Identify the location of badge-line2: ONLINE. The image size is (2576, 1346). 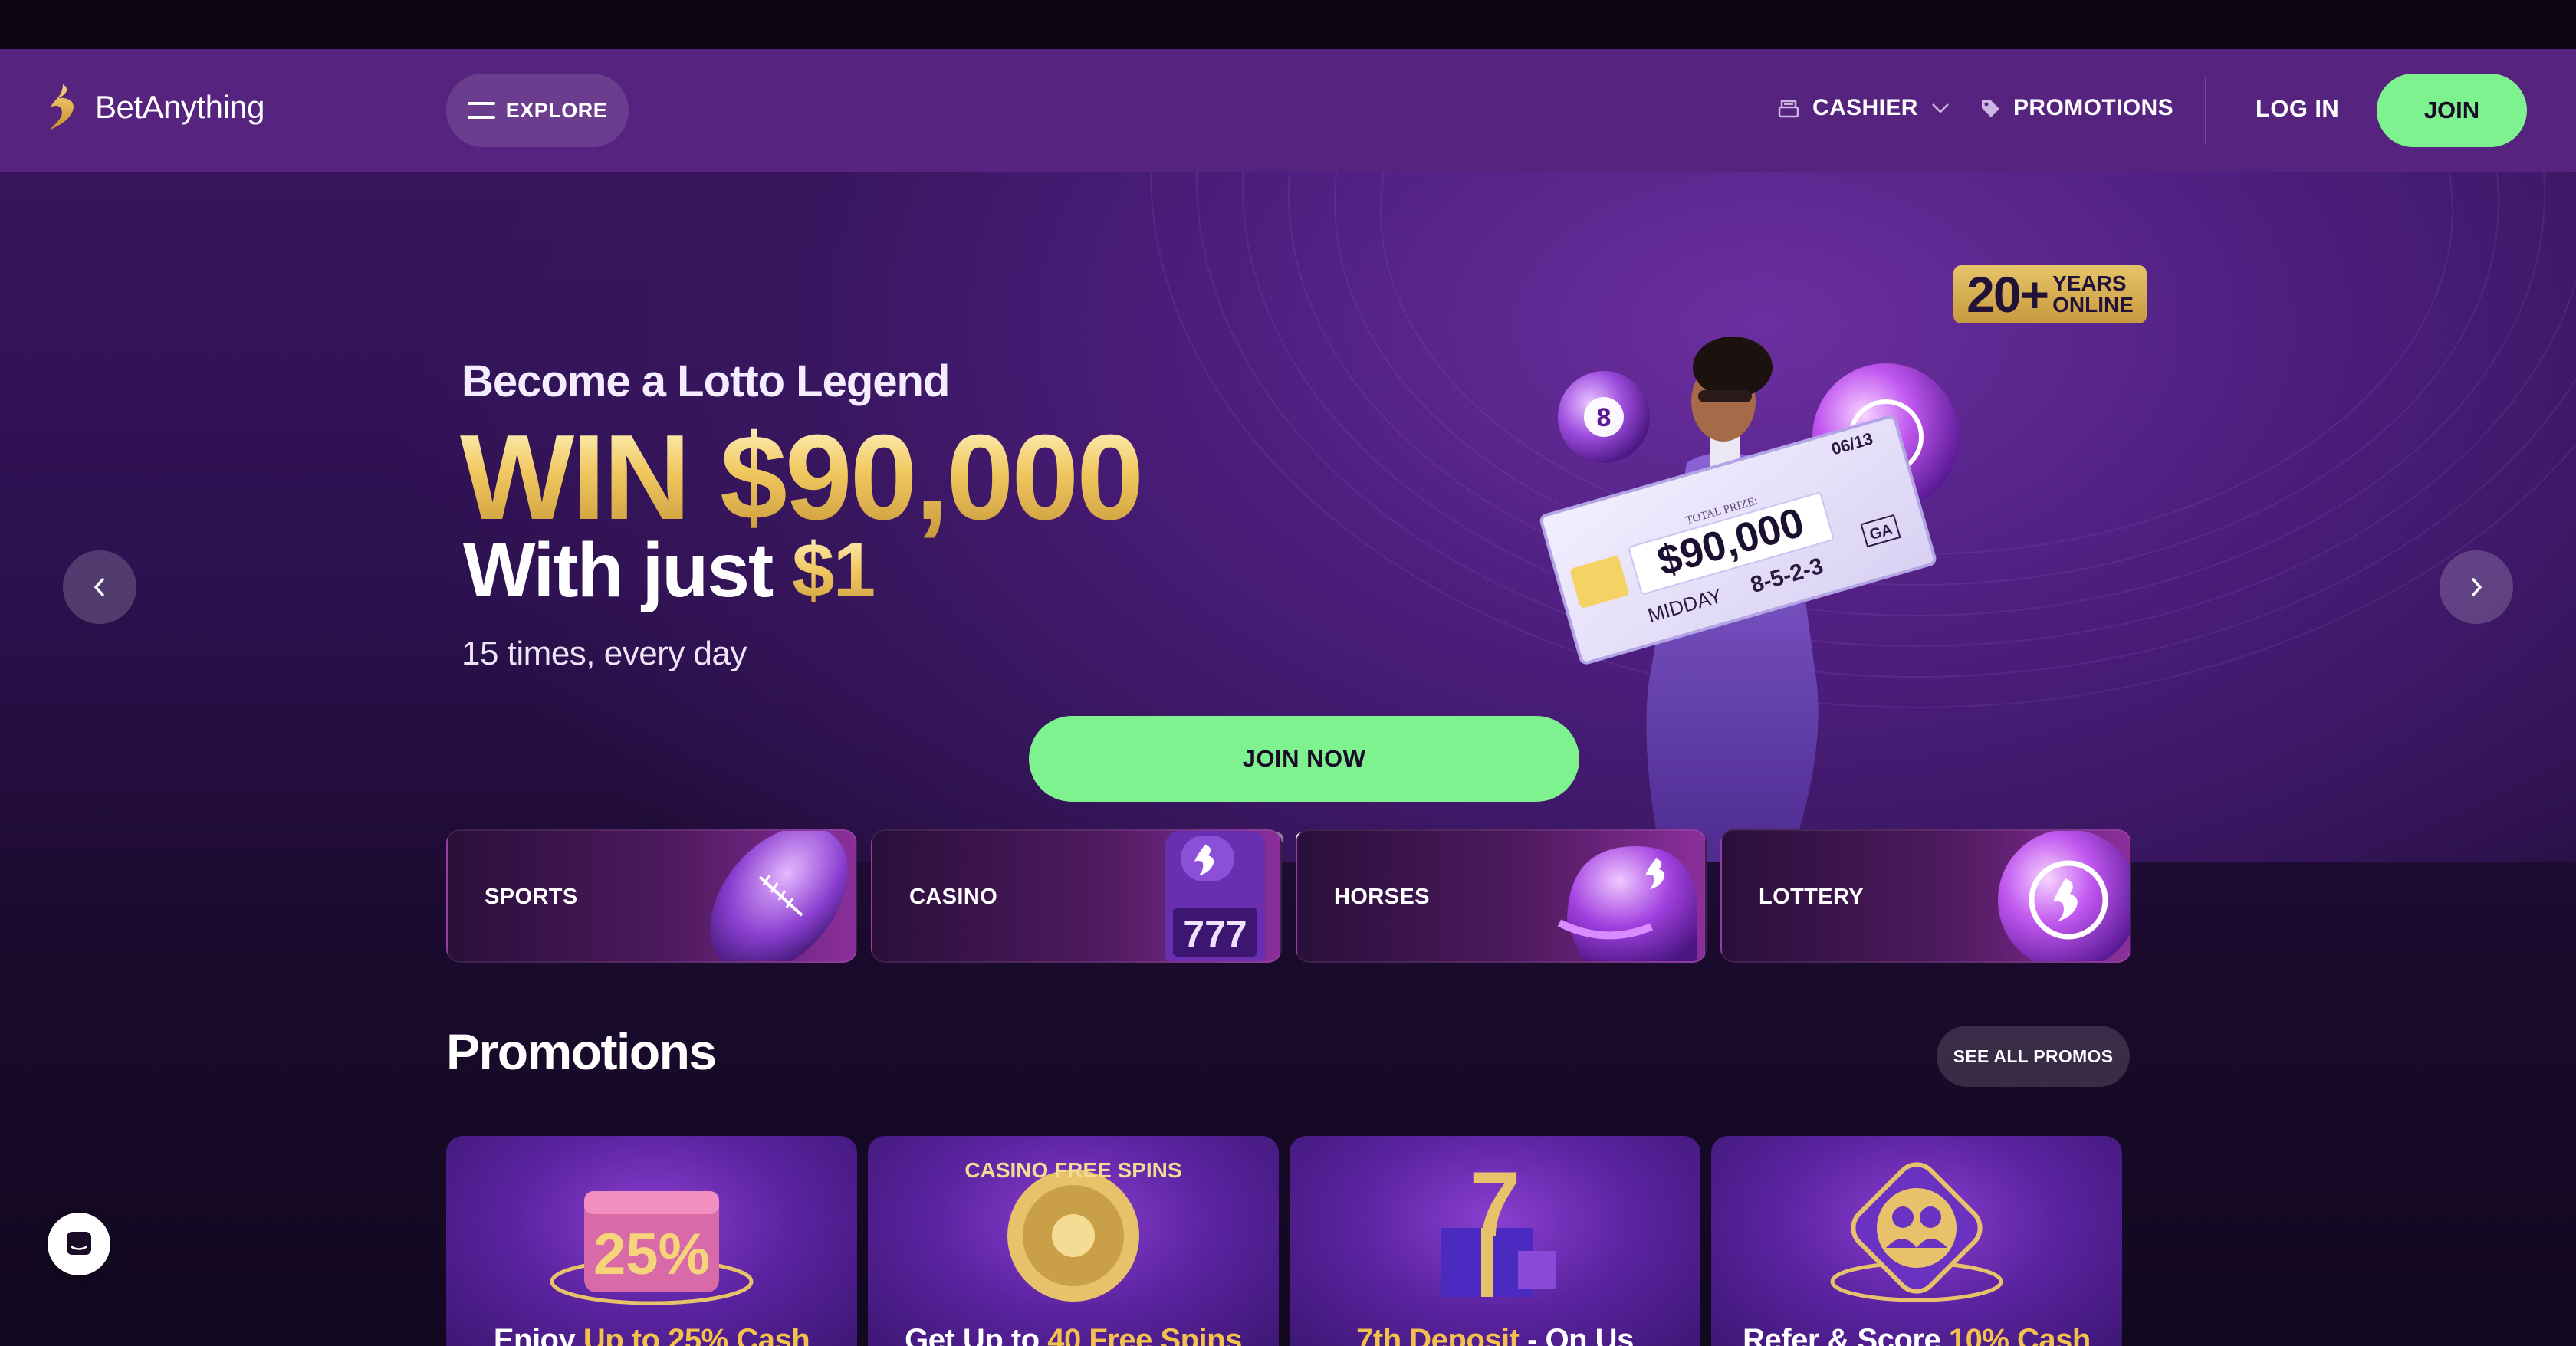
(2093, 305).